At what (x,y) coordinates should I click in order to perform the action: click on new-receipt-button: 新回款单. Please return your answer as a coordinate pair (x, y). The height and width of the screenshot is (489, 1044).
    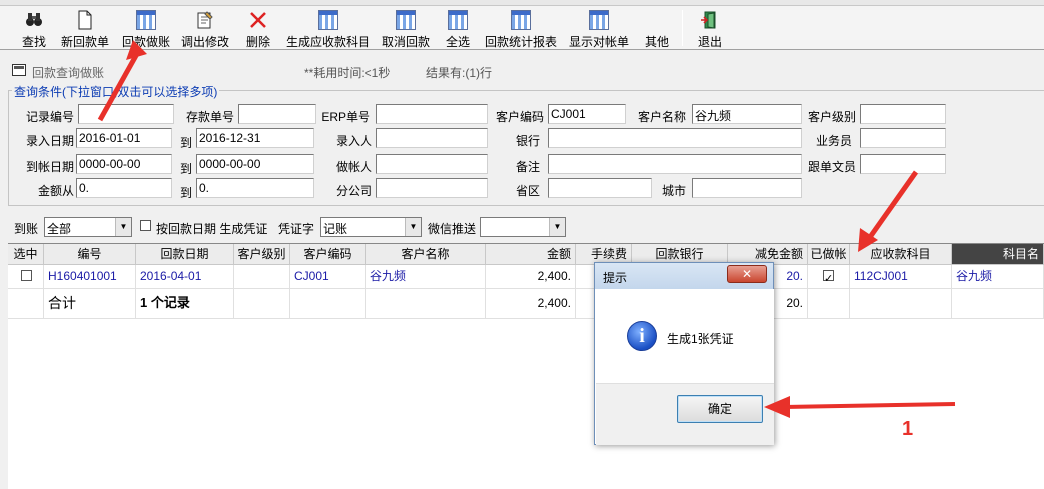
    Looking at the image, I should click on (85, 28).